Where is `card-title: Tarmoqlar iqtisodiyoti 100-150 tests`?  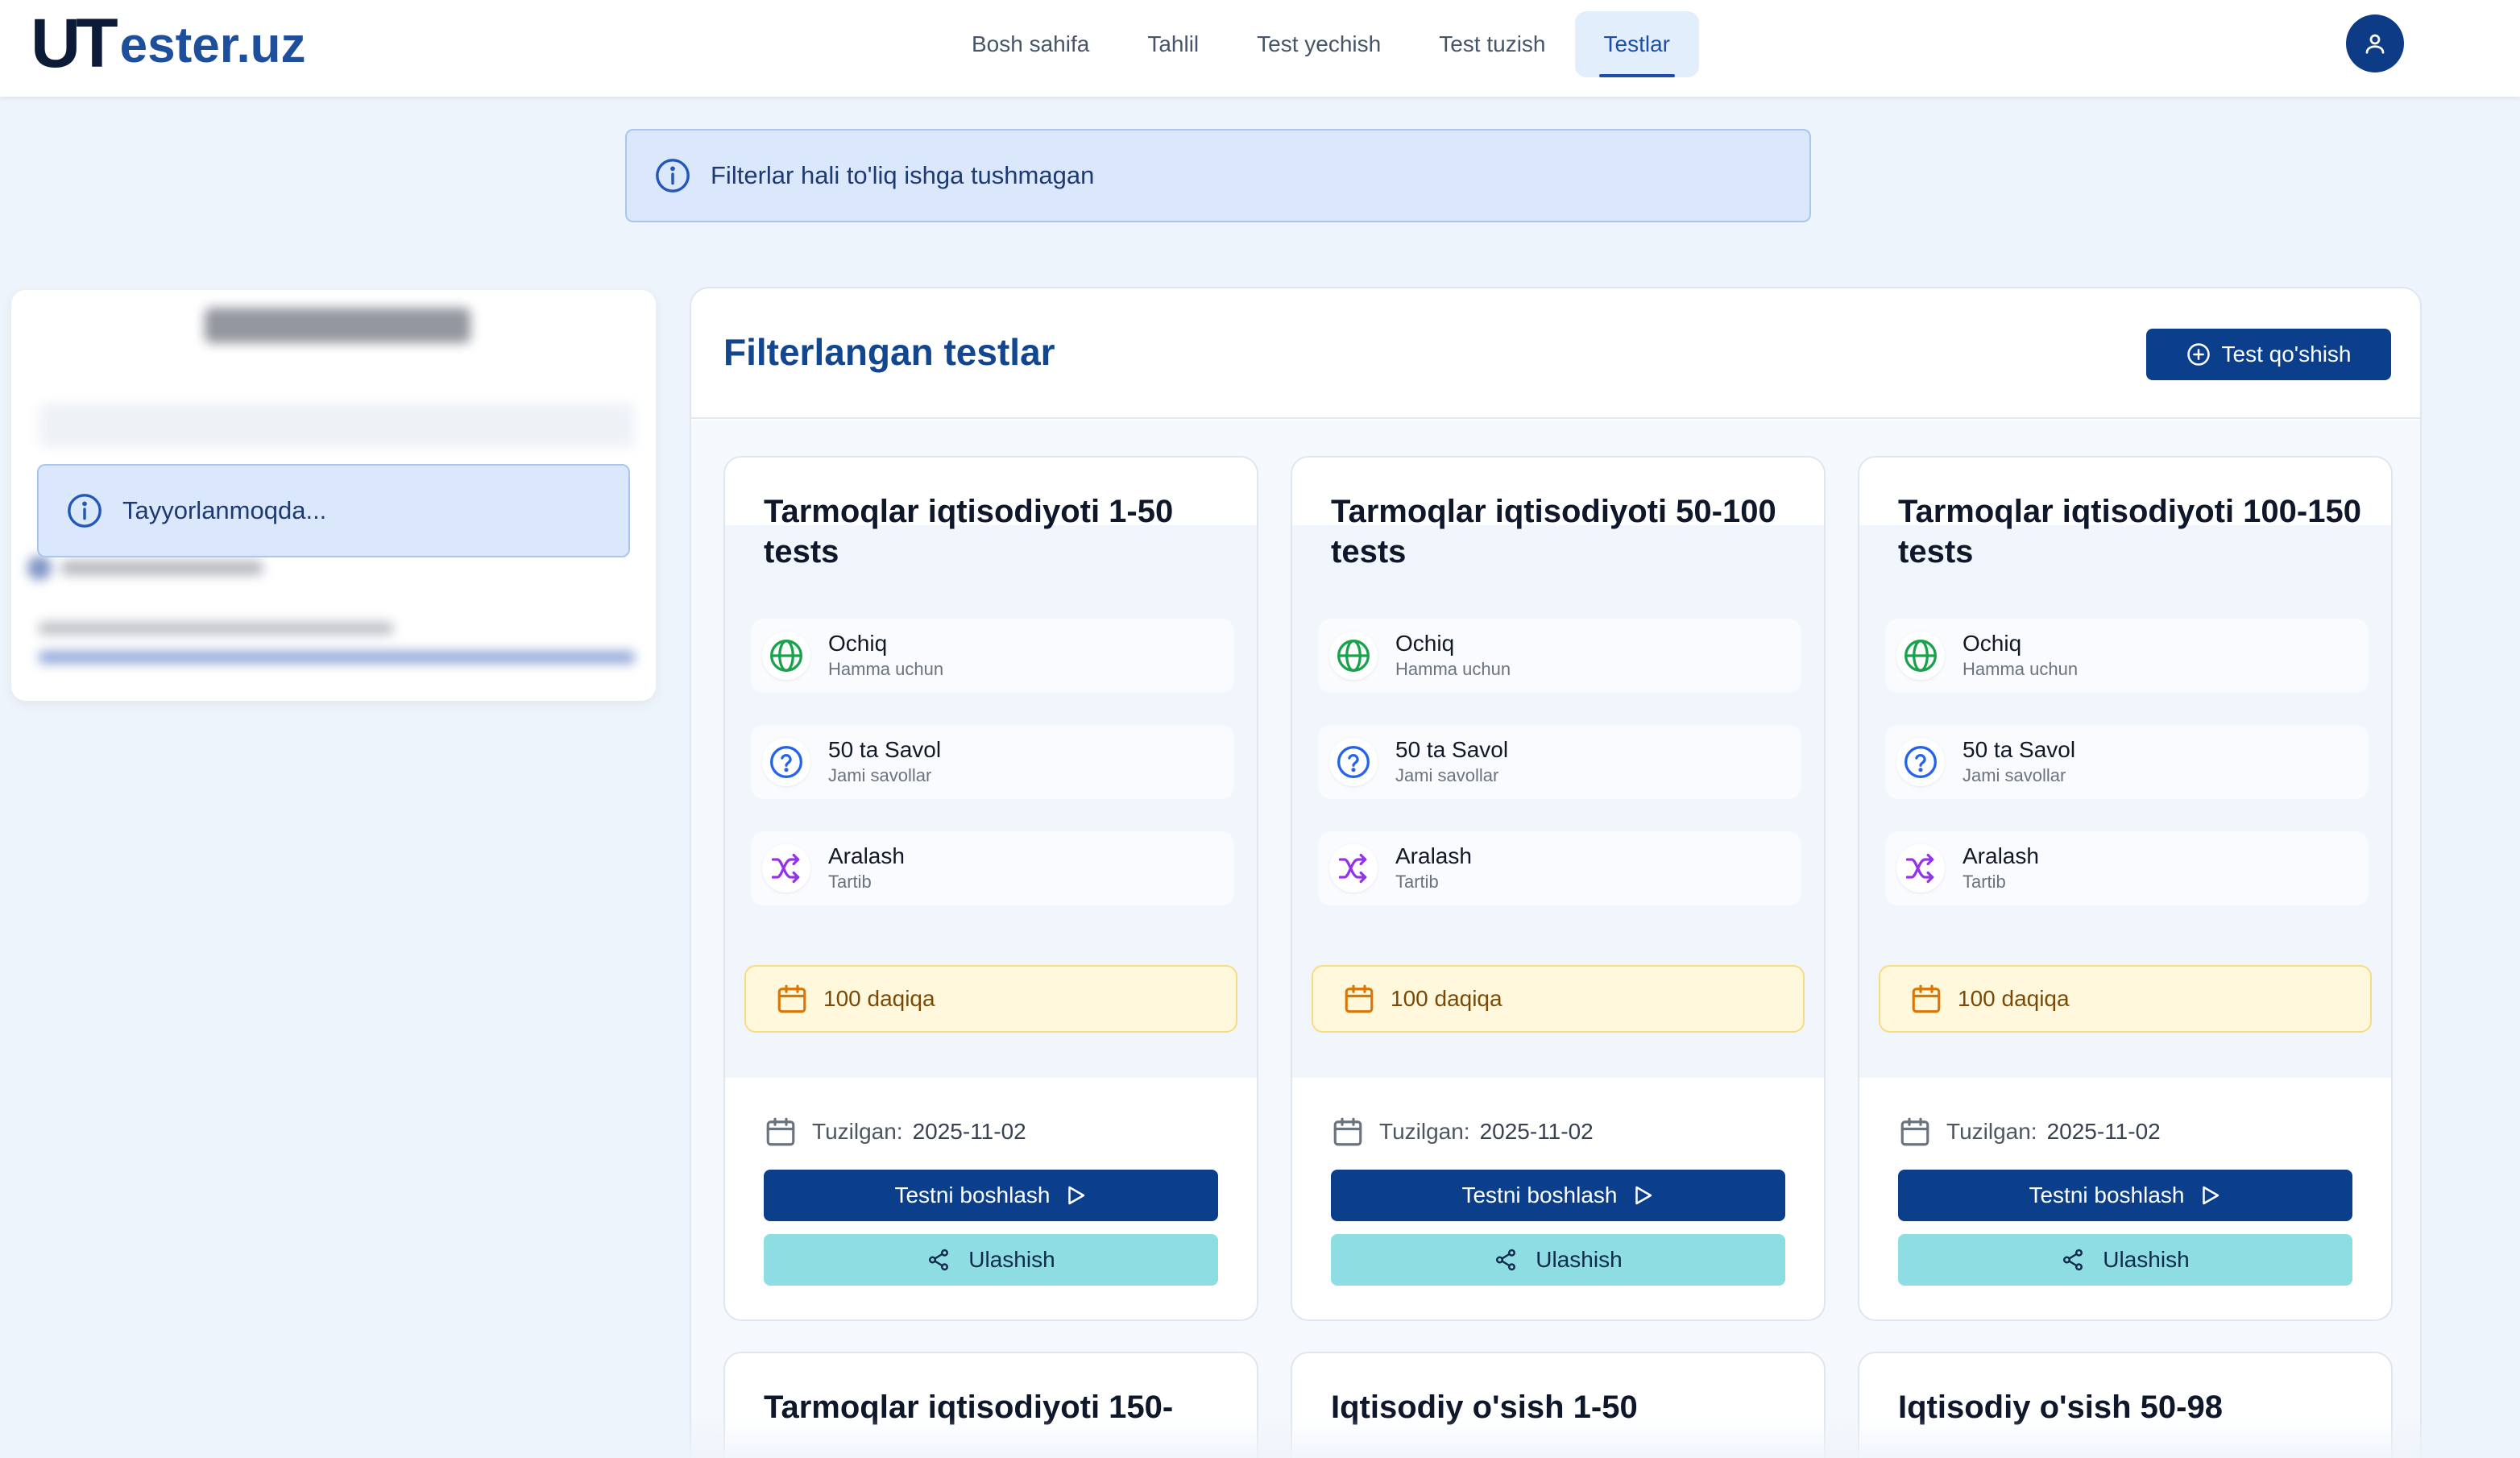
card-title: Tarmoqlar iqtisodiyoti 100-150 tests is located at coordinates (2129, 532).